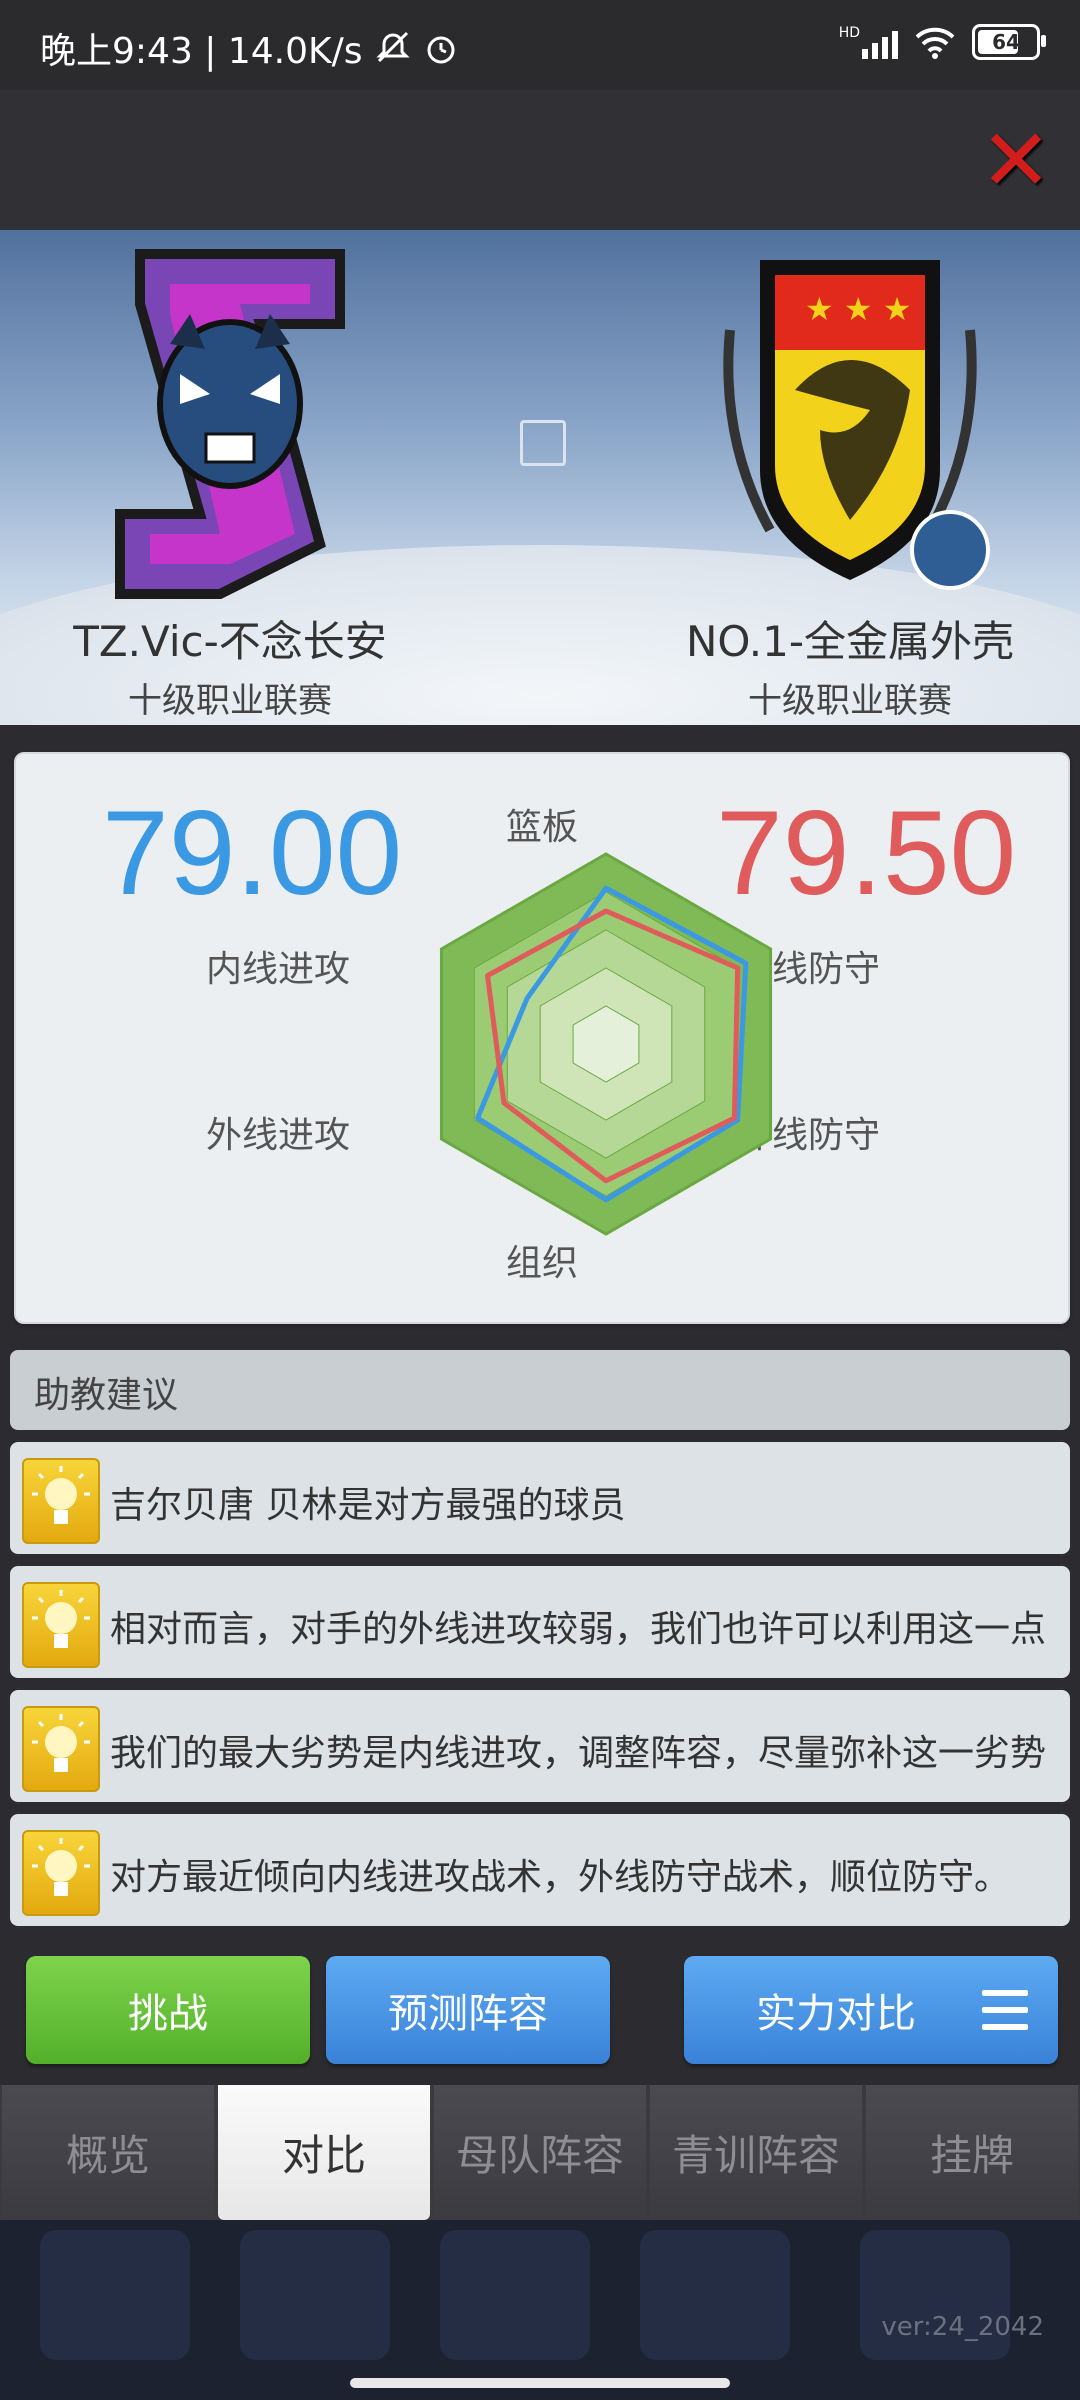 The width and height of the screenshot is (1080, 2400). I want to click on tiger-logo-icon, so click(230, 424).